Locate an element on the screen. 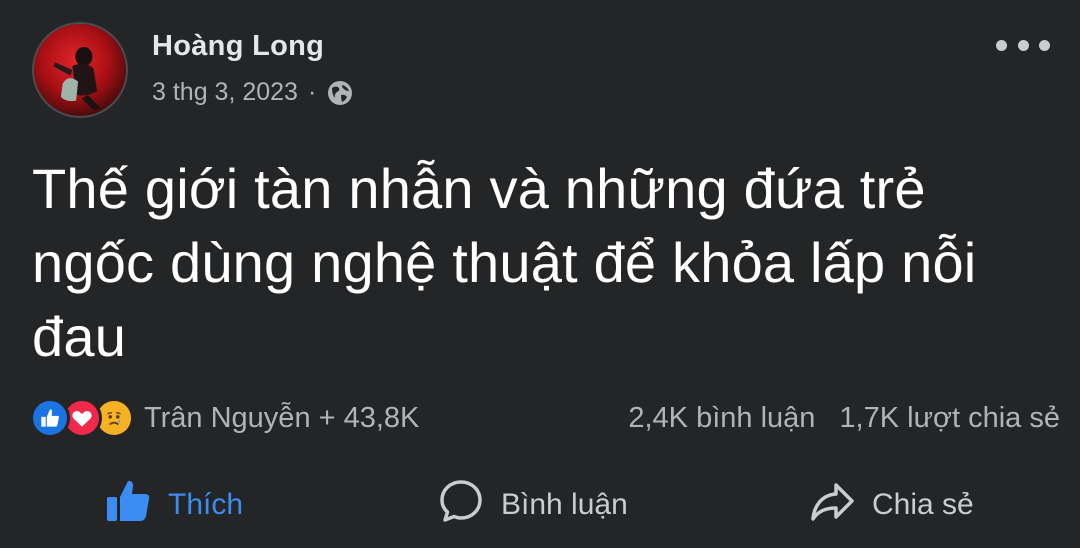 This screenshot has height=548, width=1080. post-actions: Thích Bình luận Chia sẻ is located at coordinates (540, 505).